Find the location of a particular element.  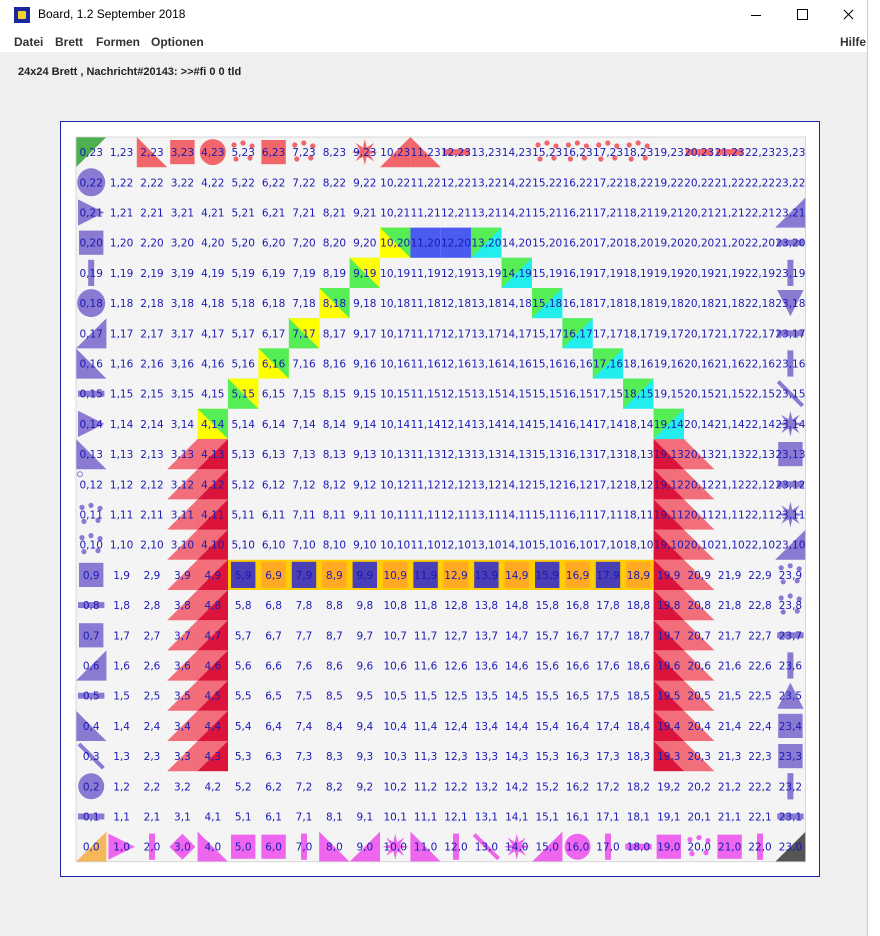

cell-coordinate-label: 4,8 is located at coordinates (212, 606).